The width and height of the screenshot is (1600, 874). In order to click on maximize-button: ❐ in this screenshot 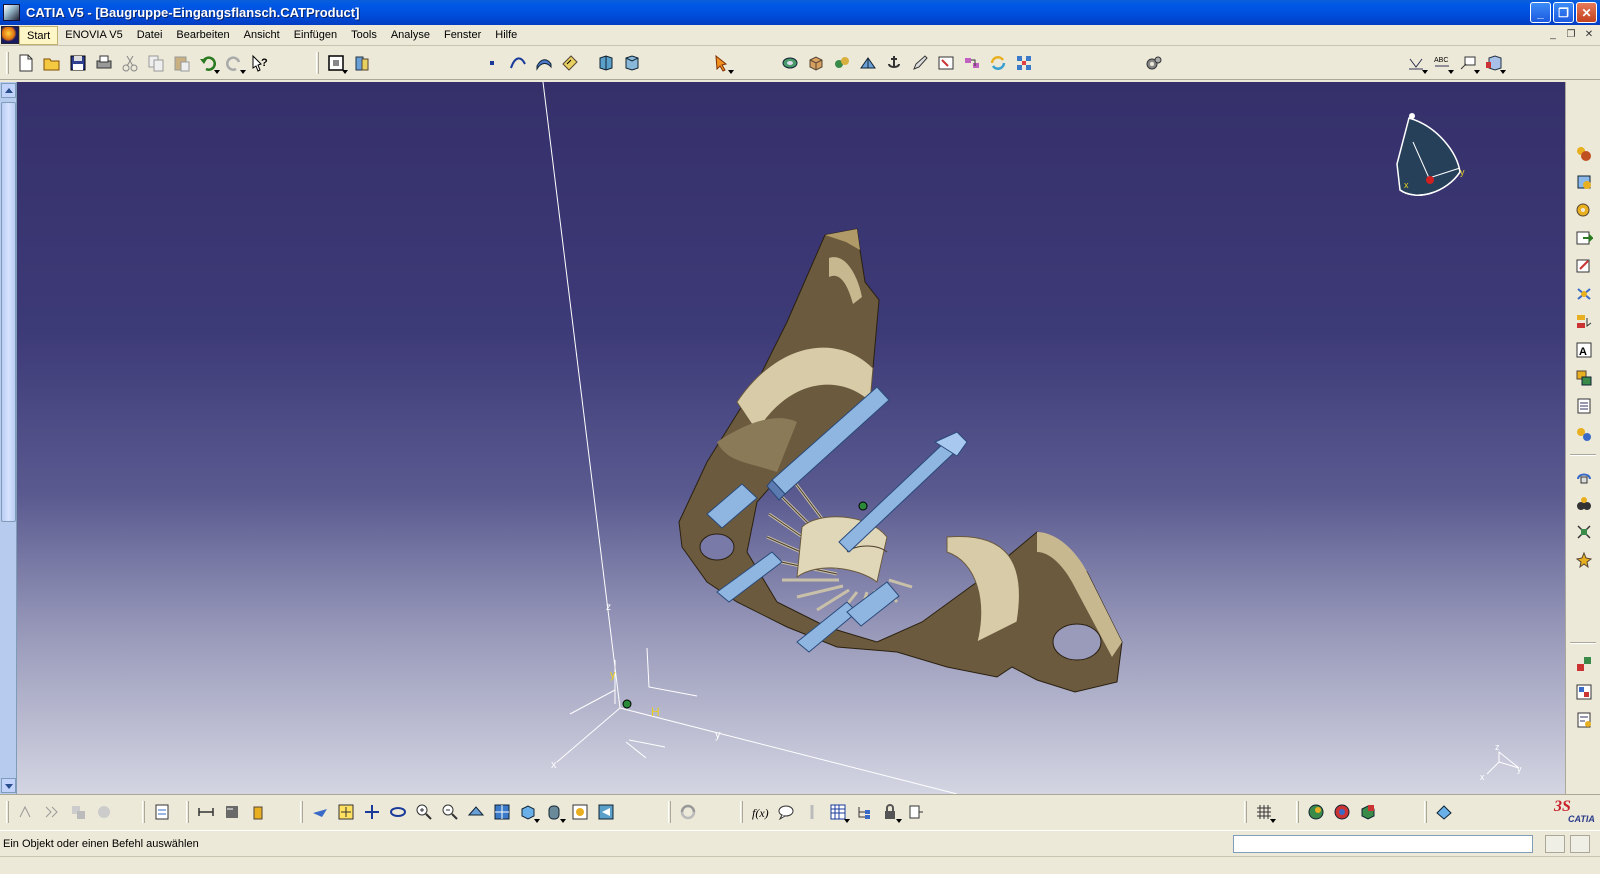, I will do `click(1563, 12)`.